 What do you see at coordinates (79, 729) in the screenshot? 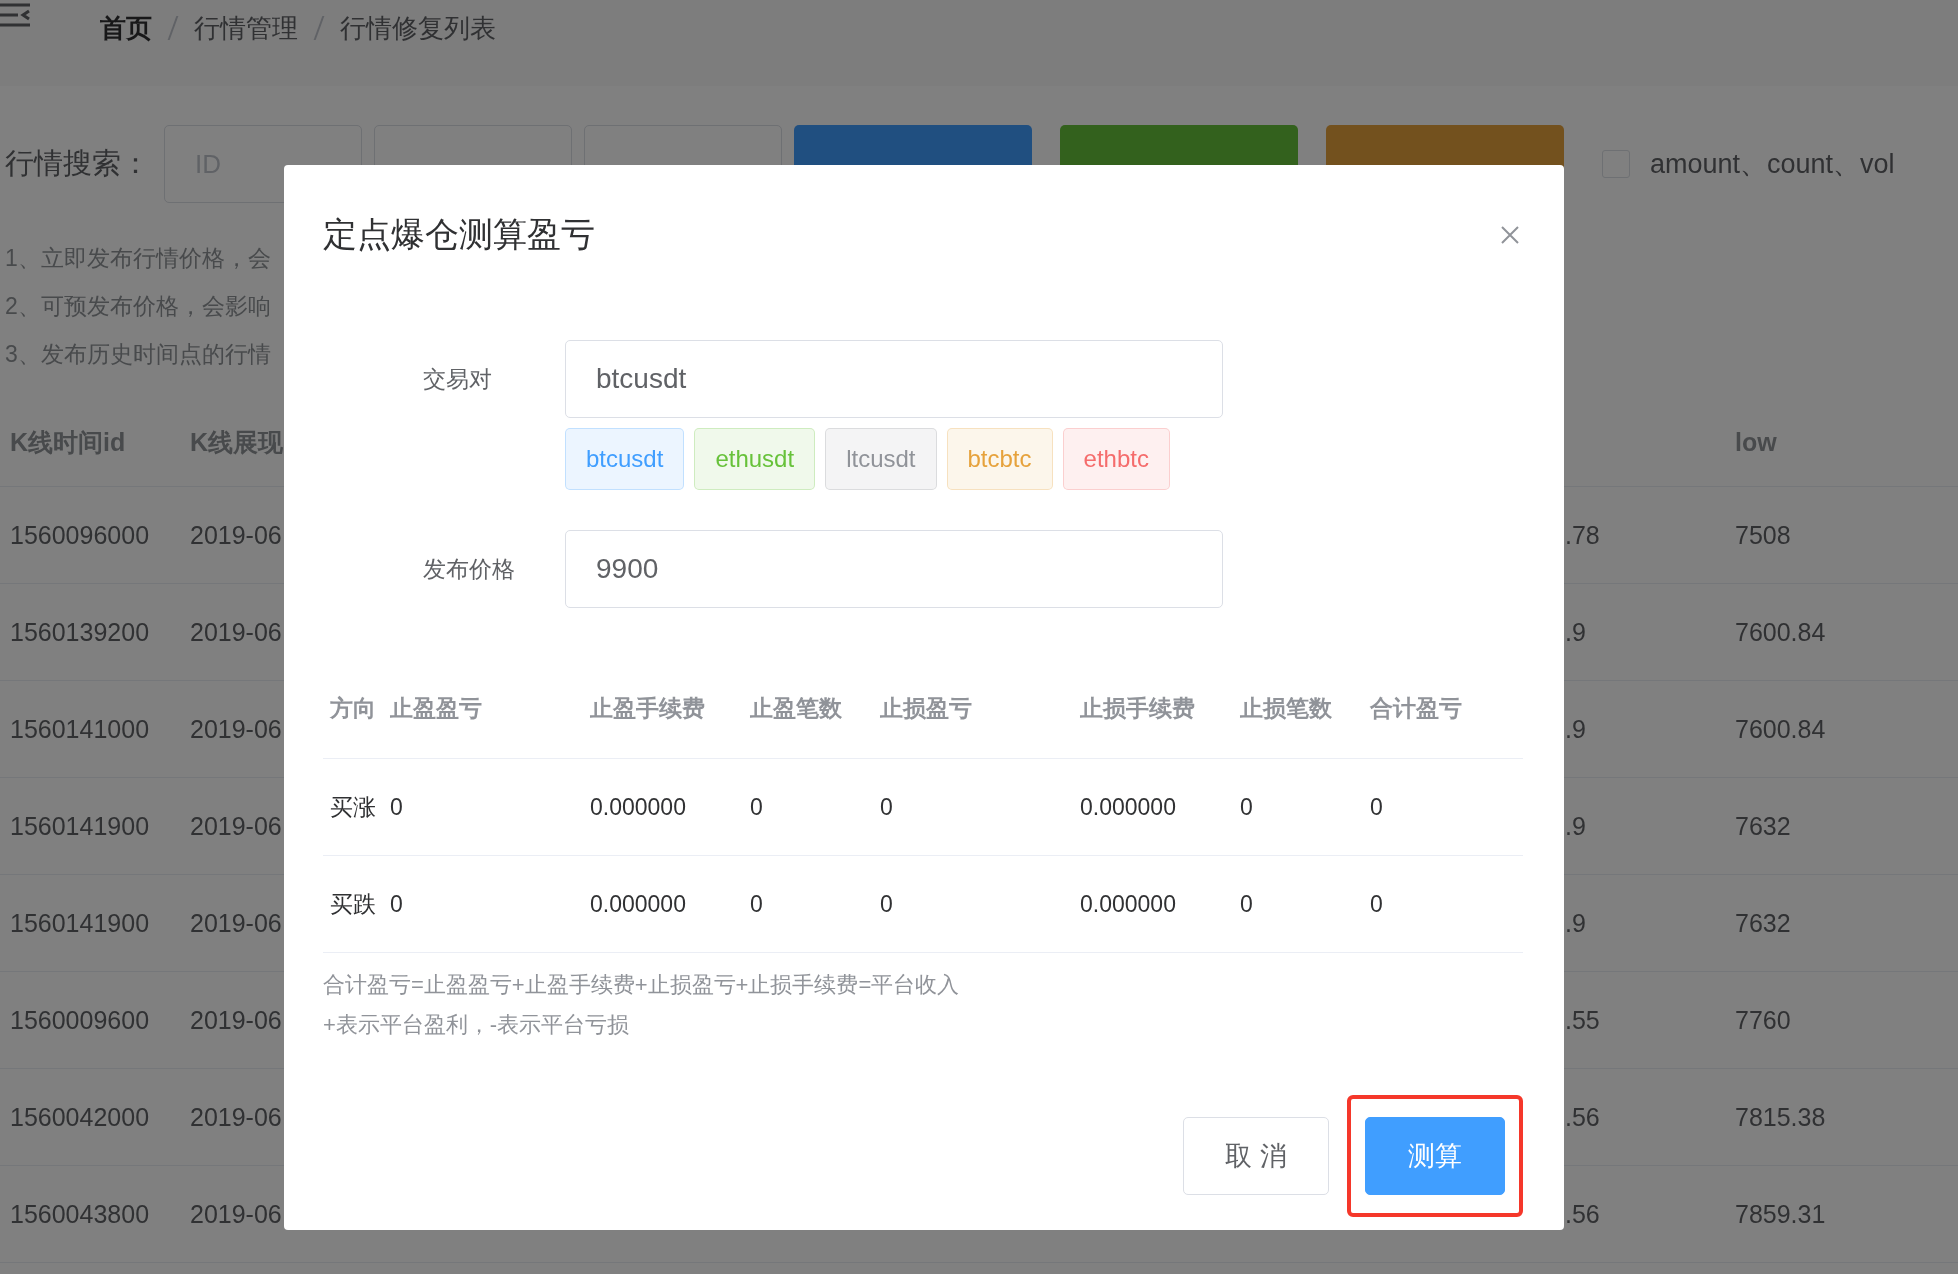
I see `table-cell-text: 1560141000` at bounding box center [79, 729].